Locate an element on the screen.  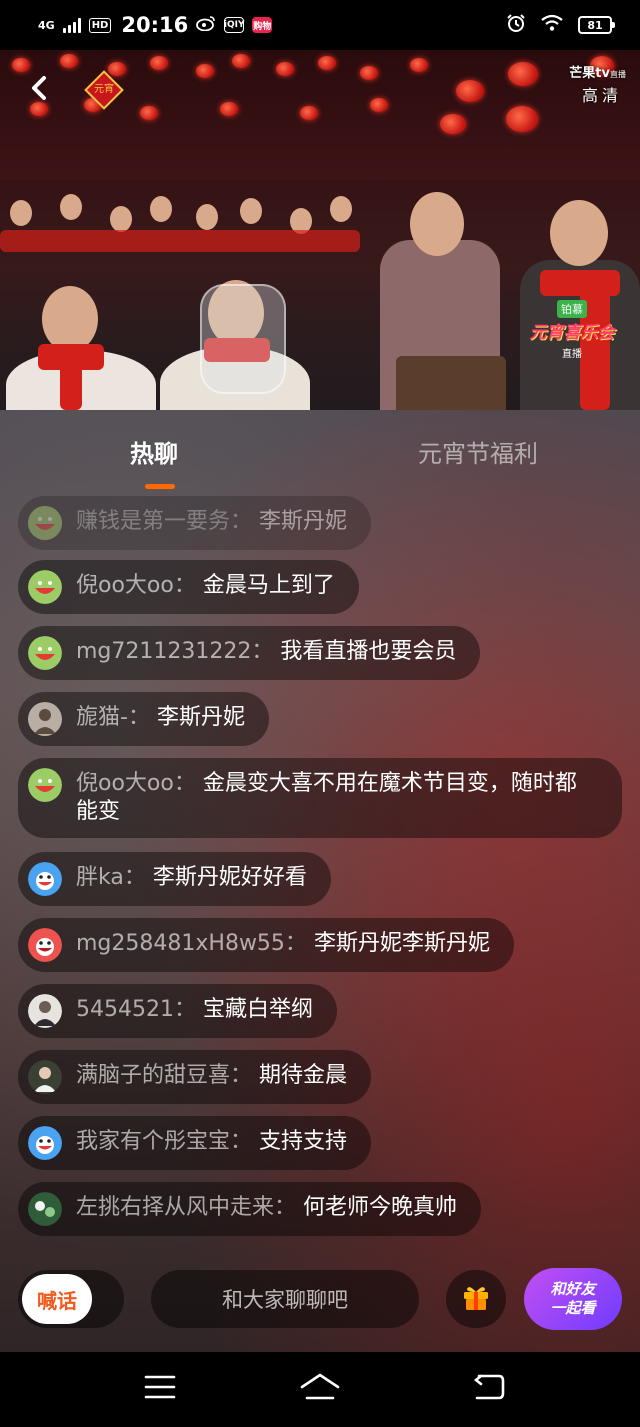
menu-icon is located at coordinates (160, 1389).